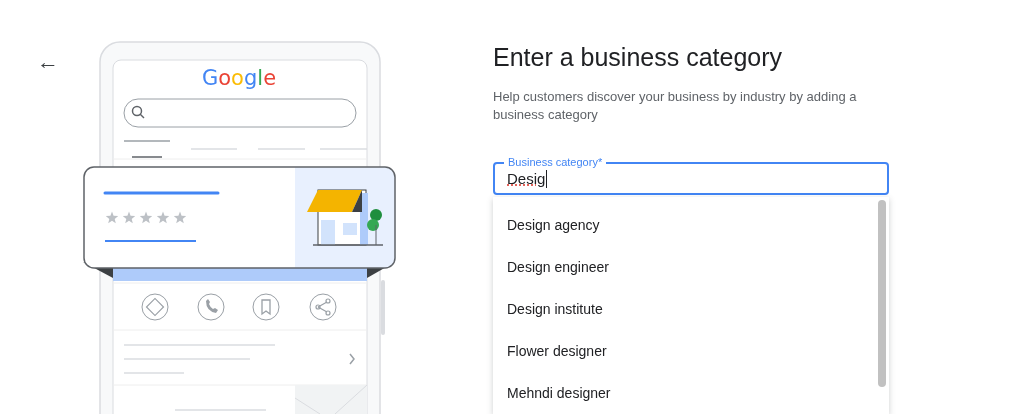  What do you see at coordinates (555, 162) in the screenshot?
I see `field-label: Business category*` at bounding box center [555, 162].